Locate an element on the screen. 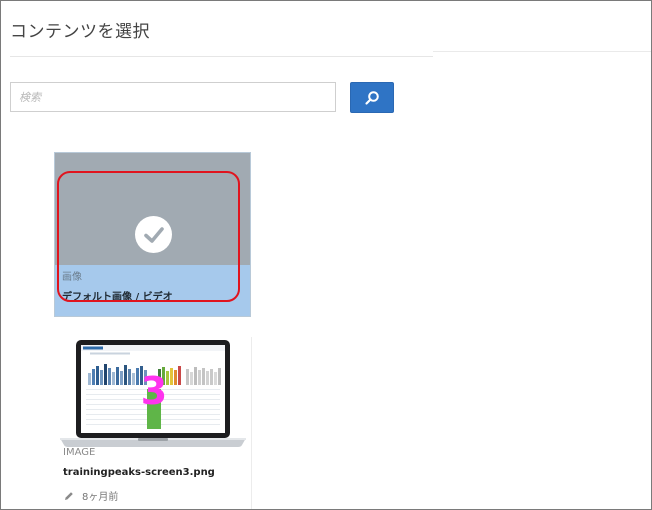 The width and height of the screenshot is (652, 510). check-icon is located at coordinates (153, 234).